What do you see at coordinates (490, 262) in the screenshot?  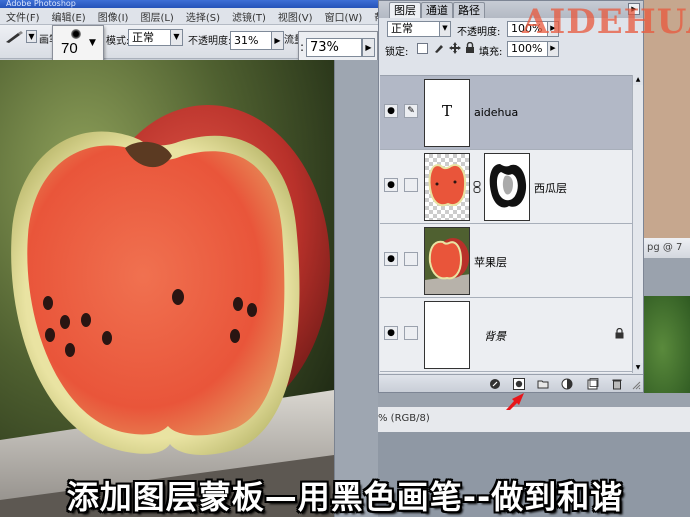 I see `layer-name: 苹果层` at bounding box center [490, 262].